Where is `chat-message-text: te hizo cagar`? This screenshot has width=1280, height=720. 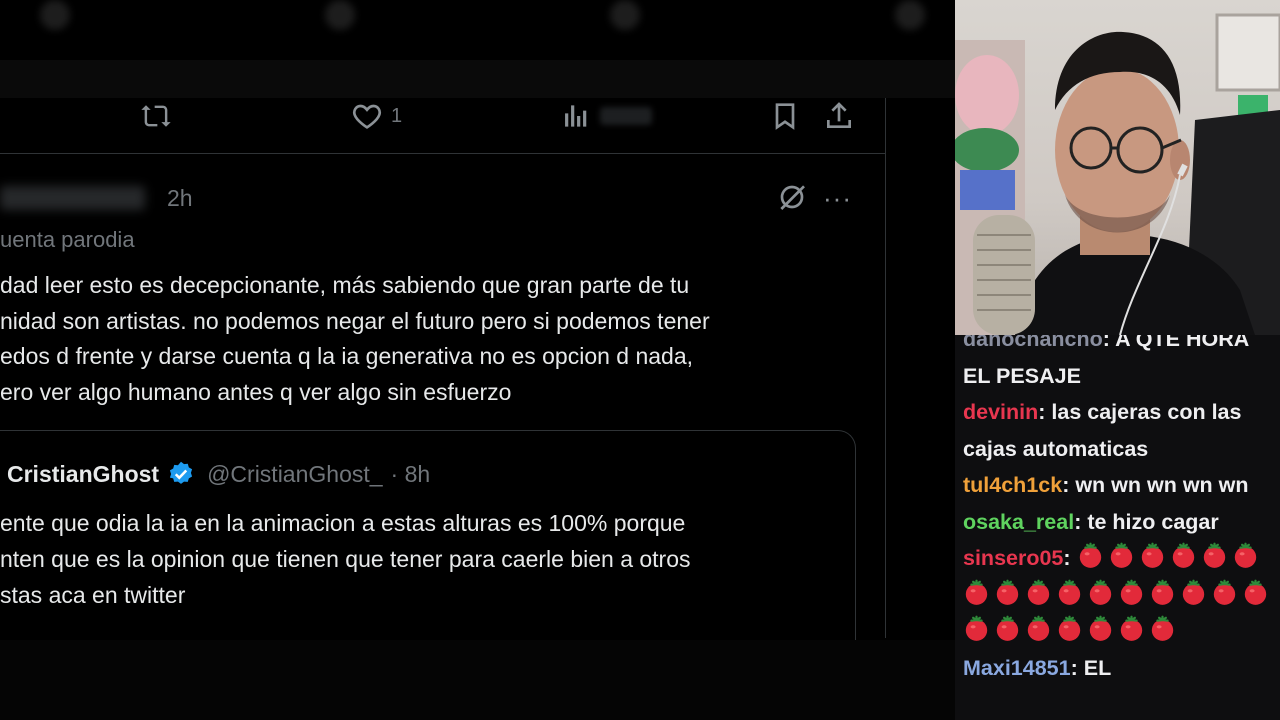 chat-message-text: te hizo cagar is located at coordinates (1153, 521).